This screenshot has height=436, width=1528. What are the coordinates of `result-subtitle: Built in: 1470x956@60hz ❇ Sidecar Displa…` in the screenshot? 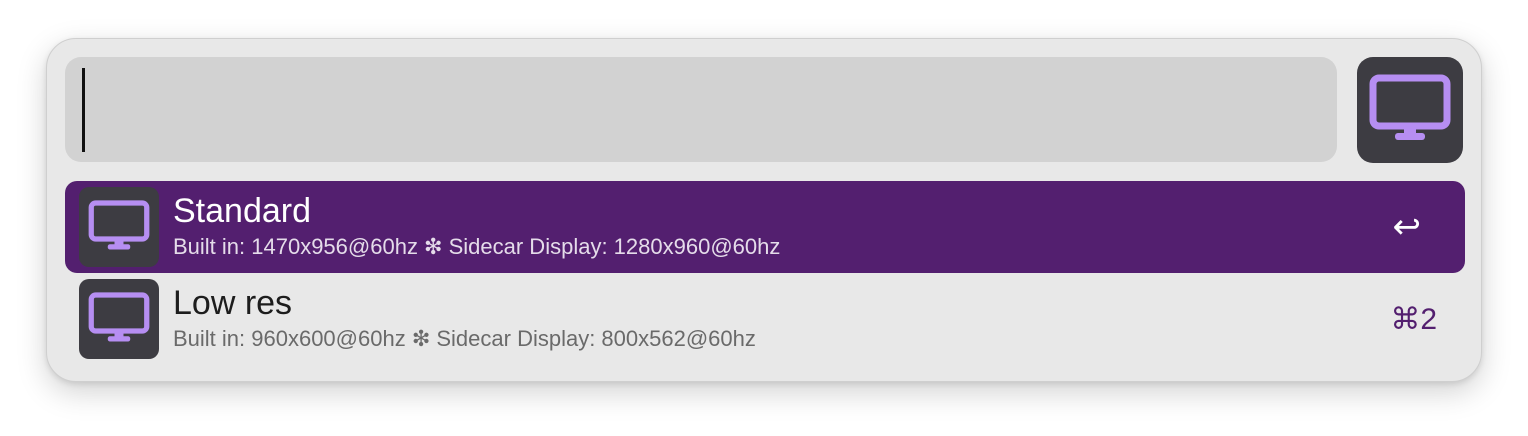 It's located at (477, 246).